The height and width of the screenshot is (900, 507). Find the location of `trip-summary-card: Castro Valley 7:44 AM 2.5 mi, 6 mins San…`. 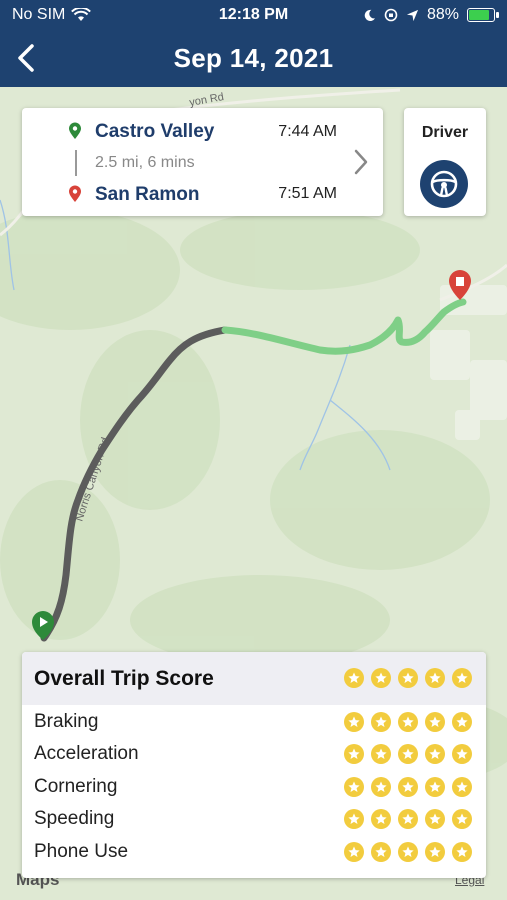

trip-summary-card: Castro Valley 7:44 AM 2.5 mi, 6 mins San… is located at coordinates (202, 162).